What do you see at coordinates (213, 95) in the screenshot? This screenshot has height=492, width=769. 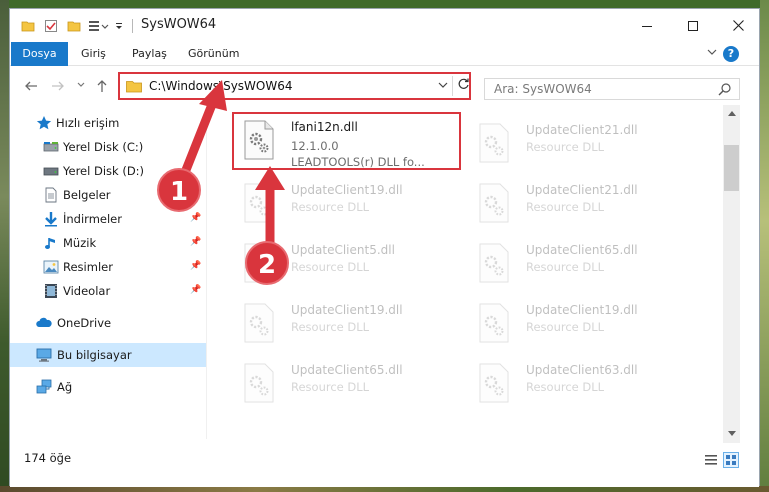 I see `arrow-1-head` at bounding box center [213, 95].